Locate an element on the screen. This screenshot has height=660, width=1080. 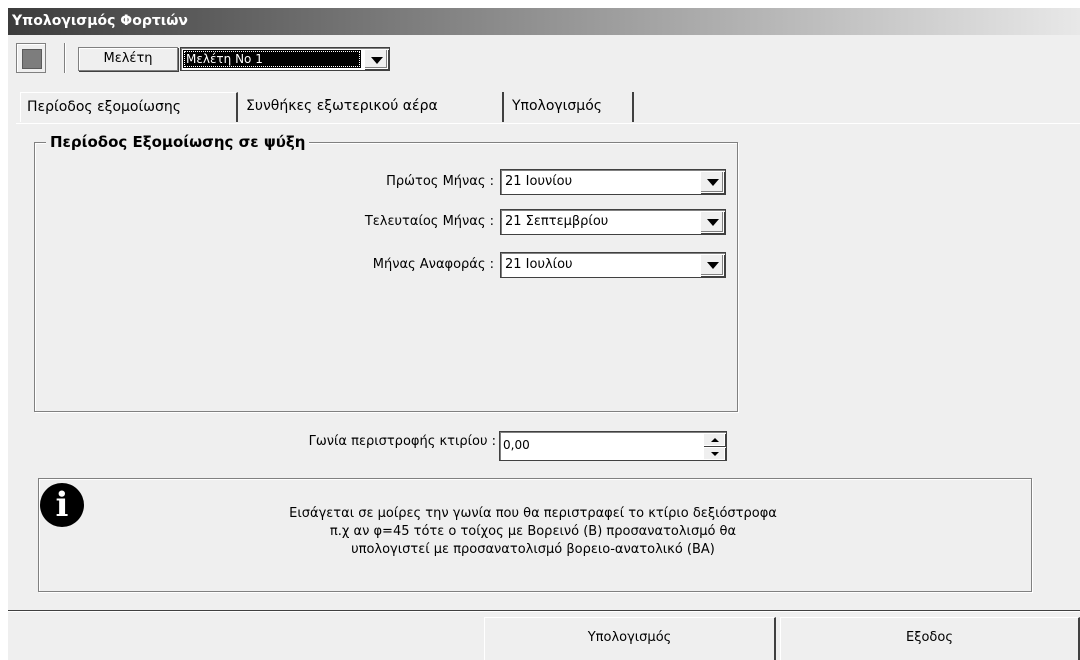
tab-calculation: Υπολογισμός is located at coordinates (570, 107).